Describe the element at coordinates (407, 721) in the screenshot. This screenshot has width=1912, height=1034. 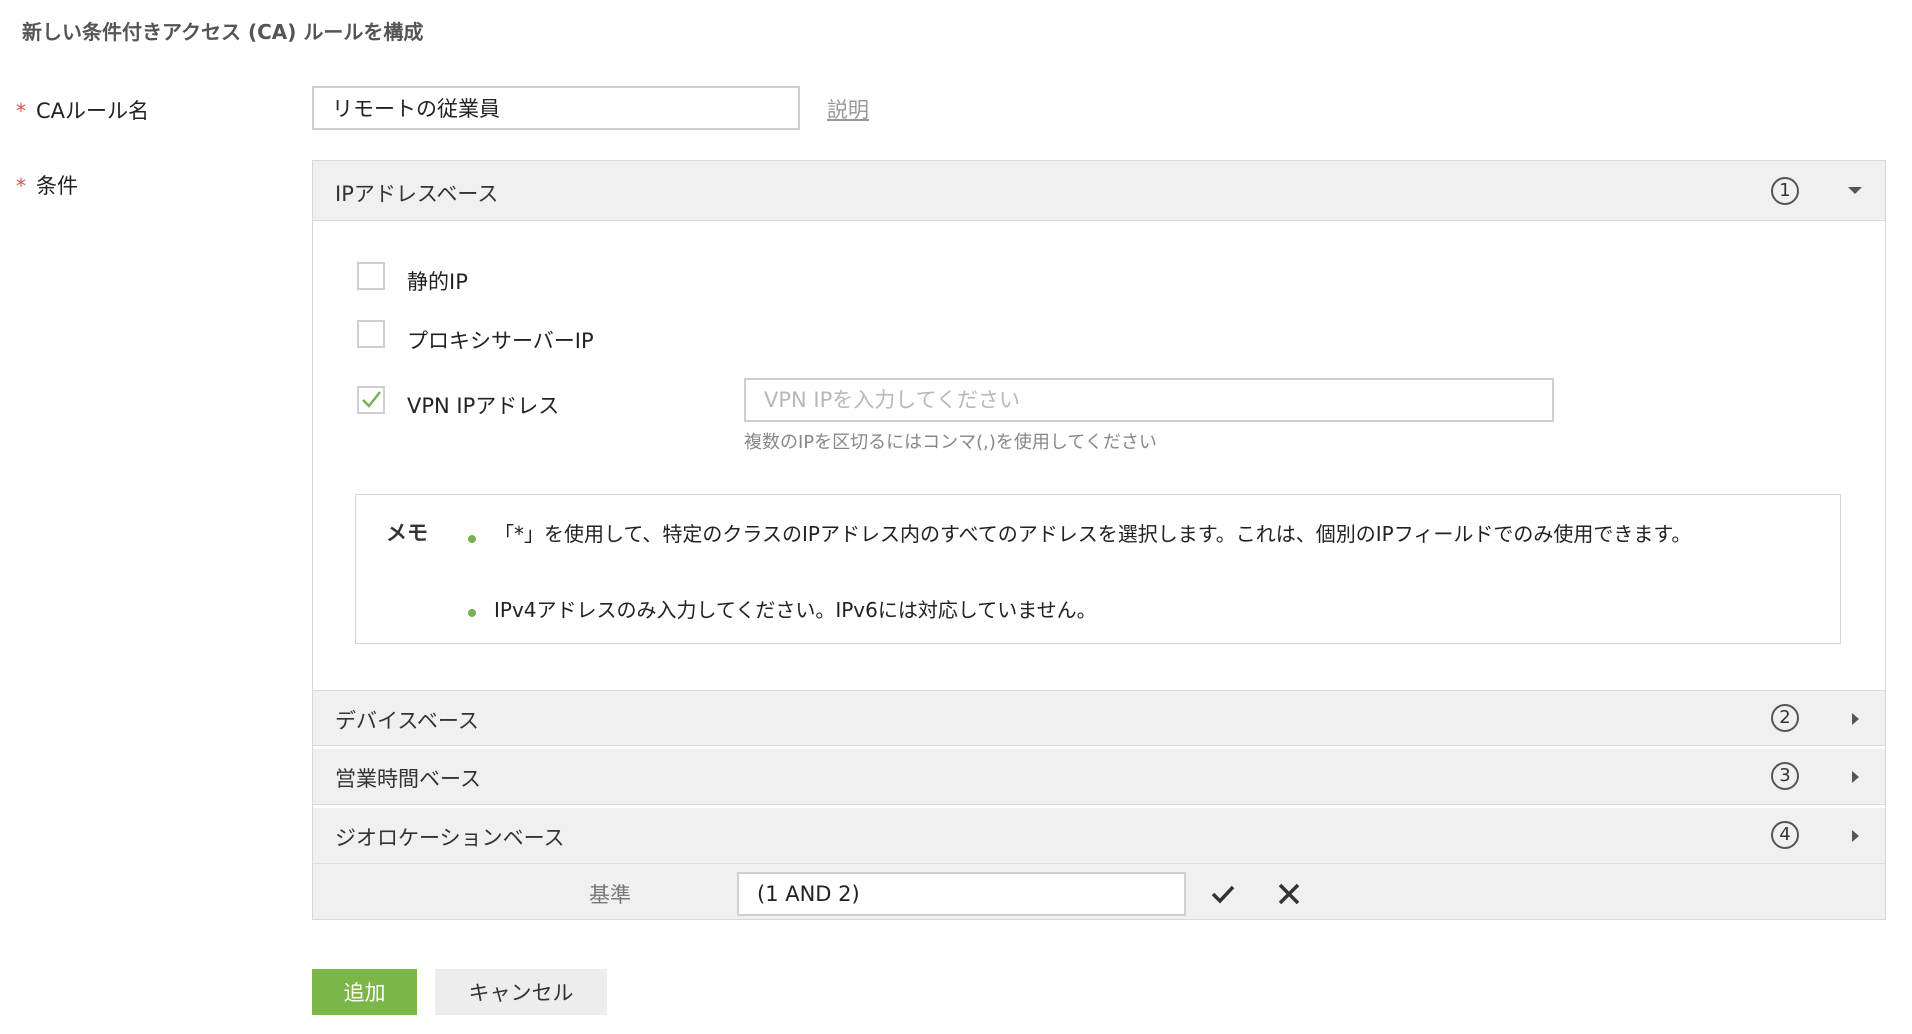
I see `section-title: デバイスベース` at that location.